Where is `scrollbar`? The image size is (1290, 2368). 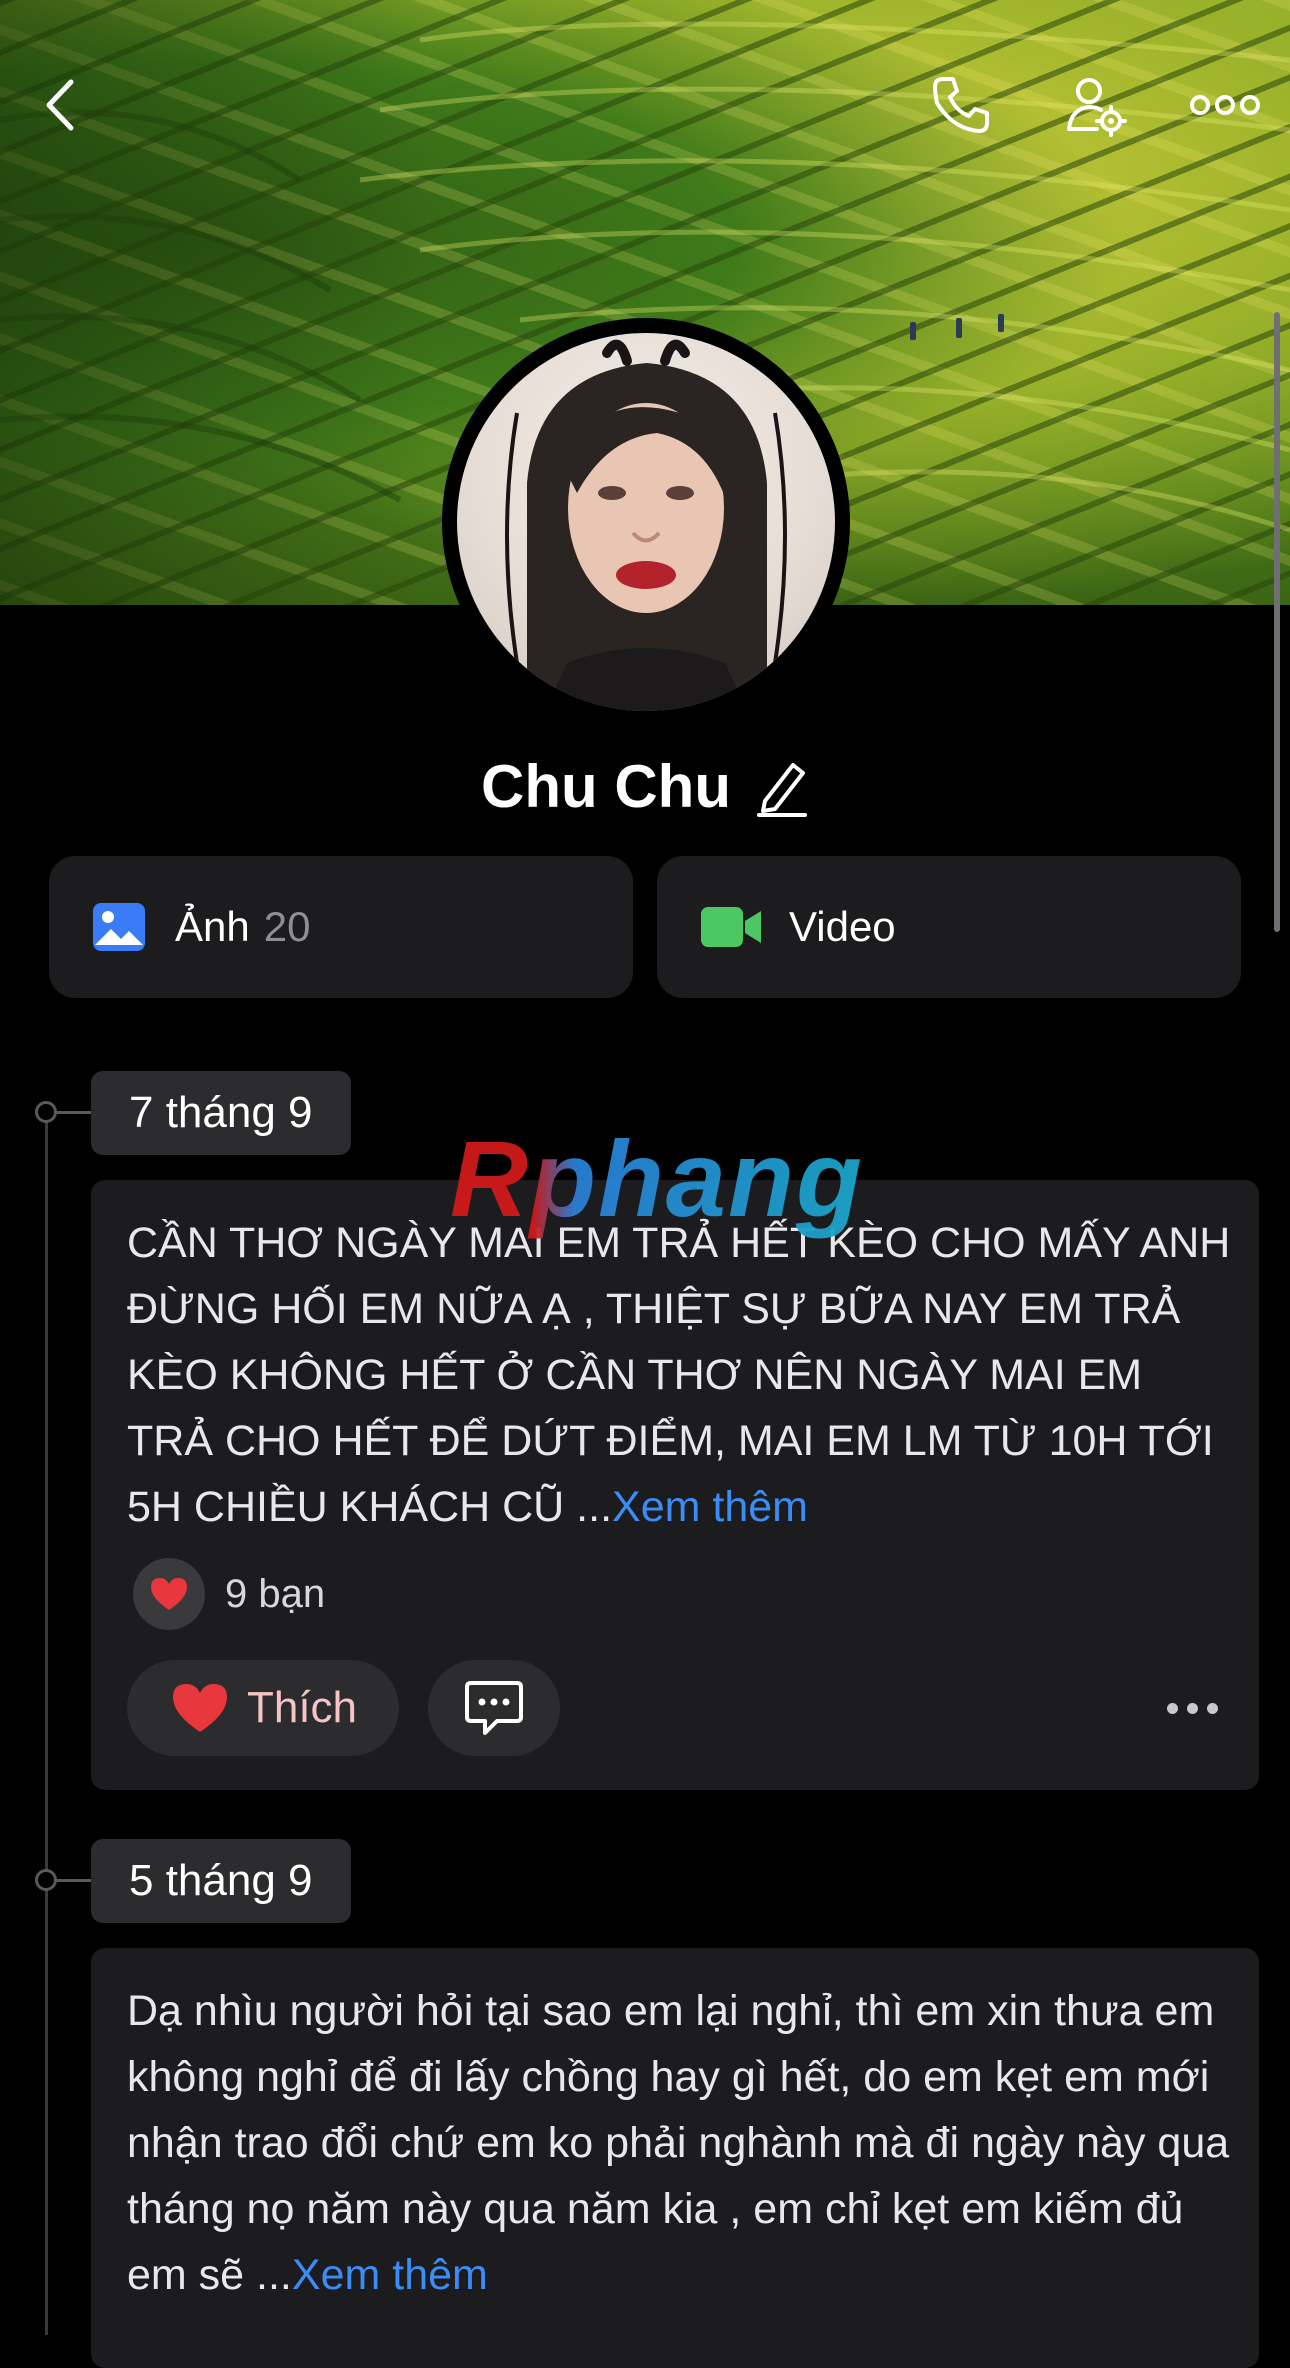 scrollbar is located at coordinates (1277, 622).